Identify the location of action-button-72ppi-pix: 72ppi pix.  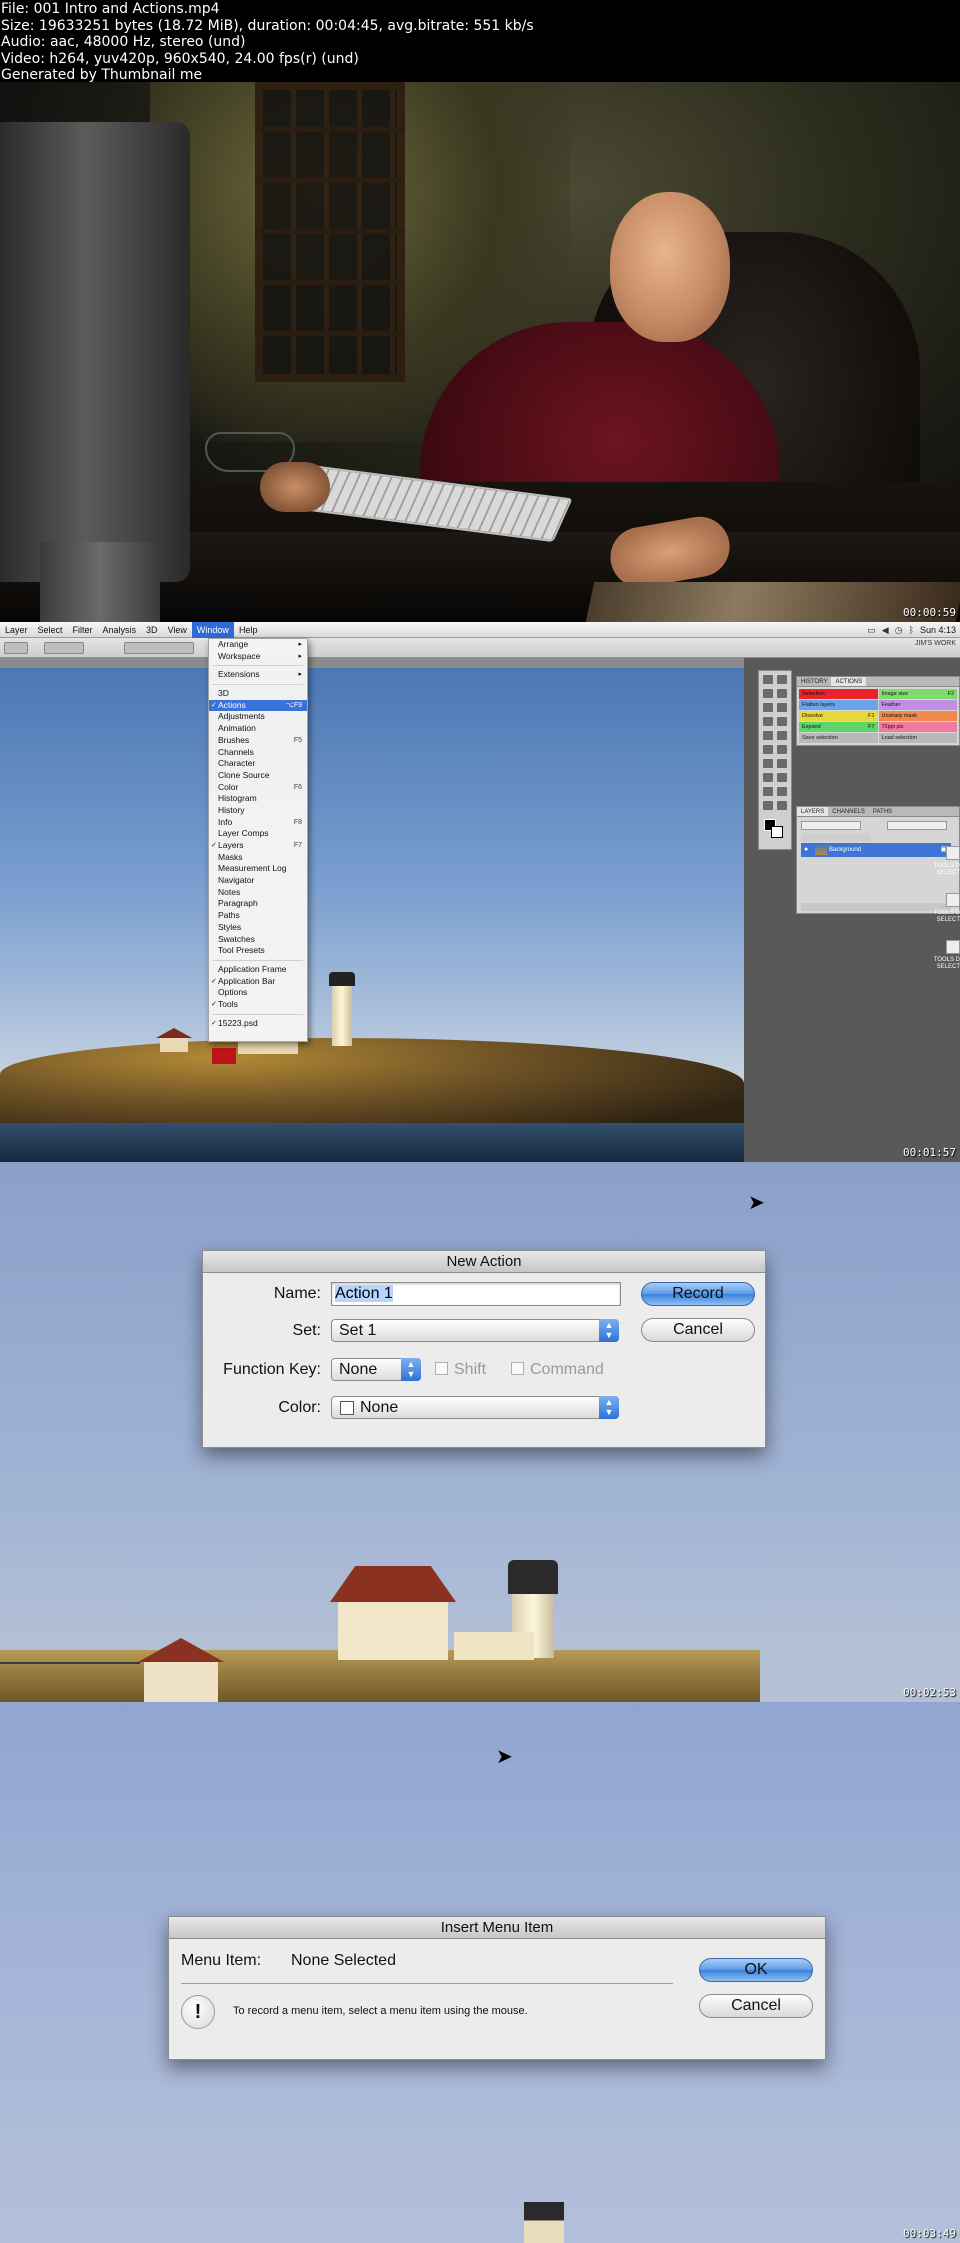
(917, 727).